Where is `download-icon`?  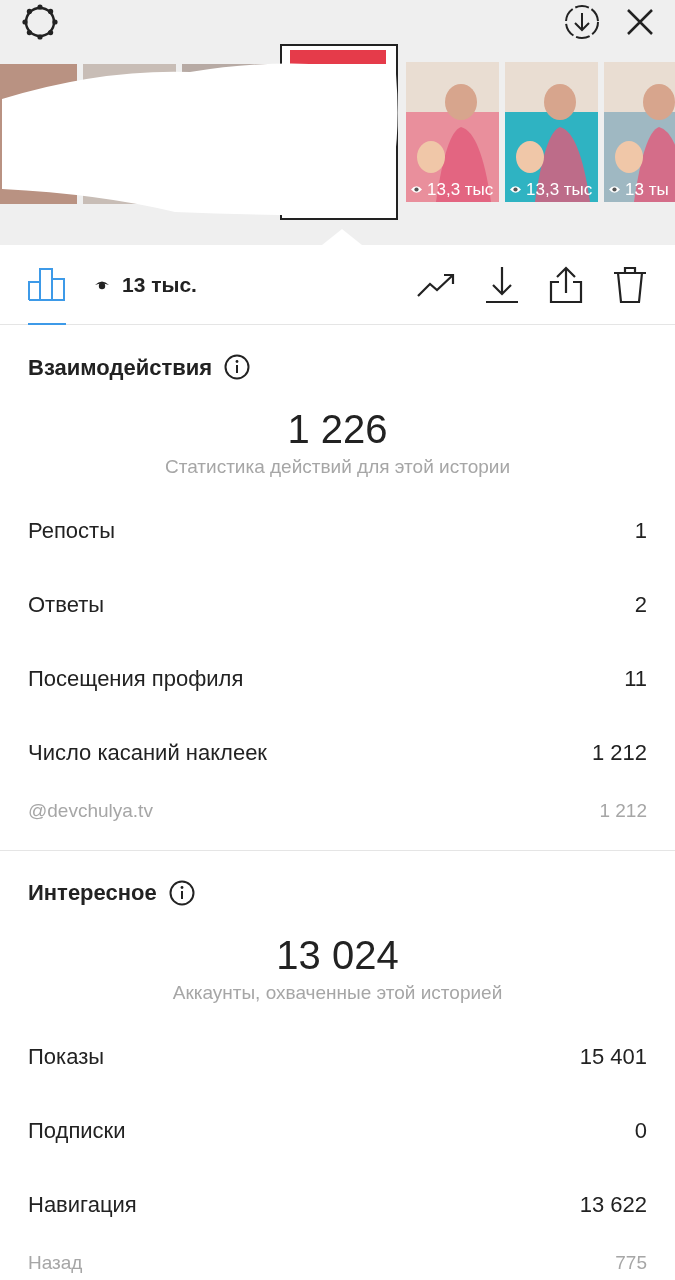 download-icon is located at coordinates (502, 284).